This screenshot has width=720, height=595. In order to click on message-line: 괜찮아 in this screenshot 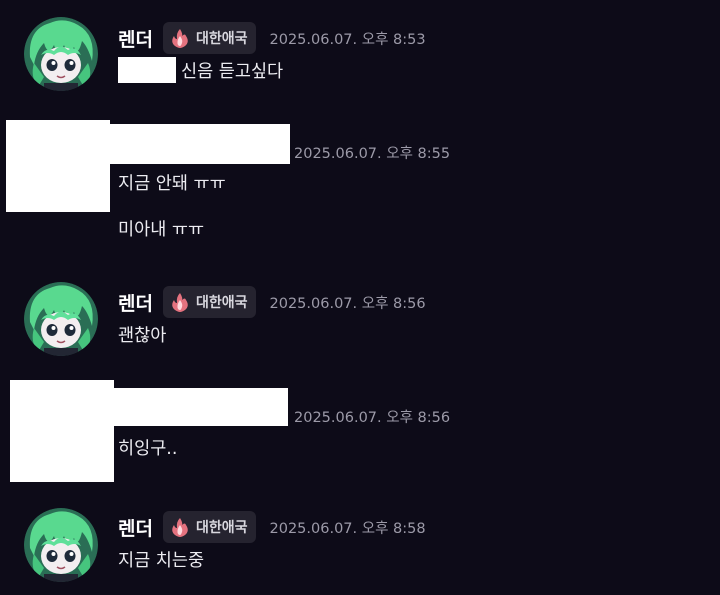, I will do `click(142, 334)`.